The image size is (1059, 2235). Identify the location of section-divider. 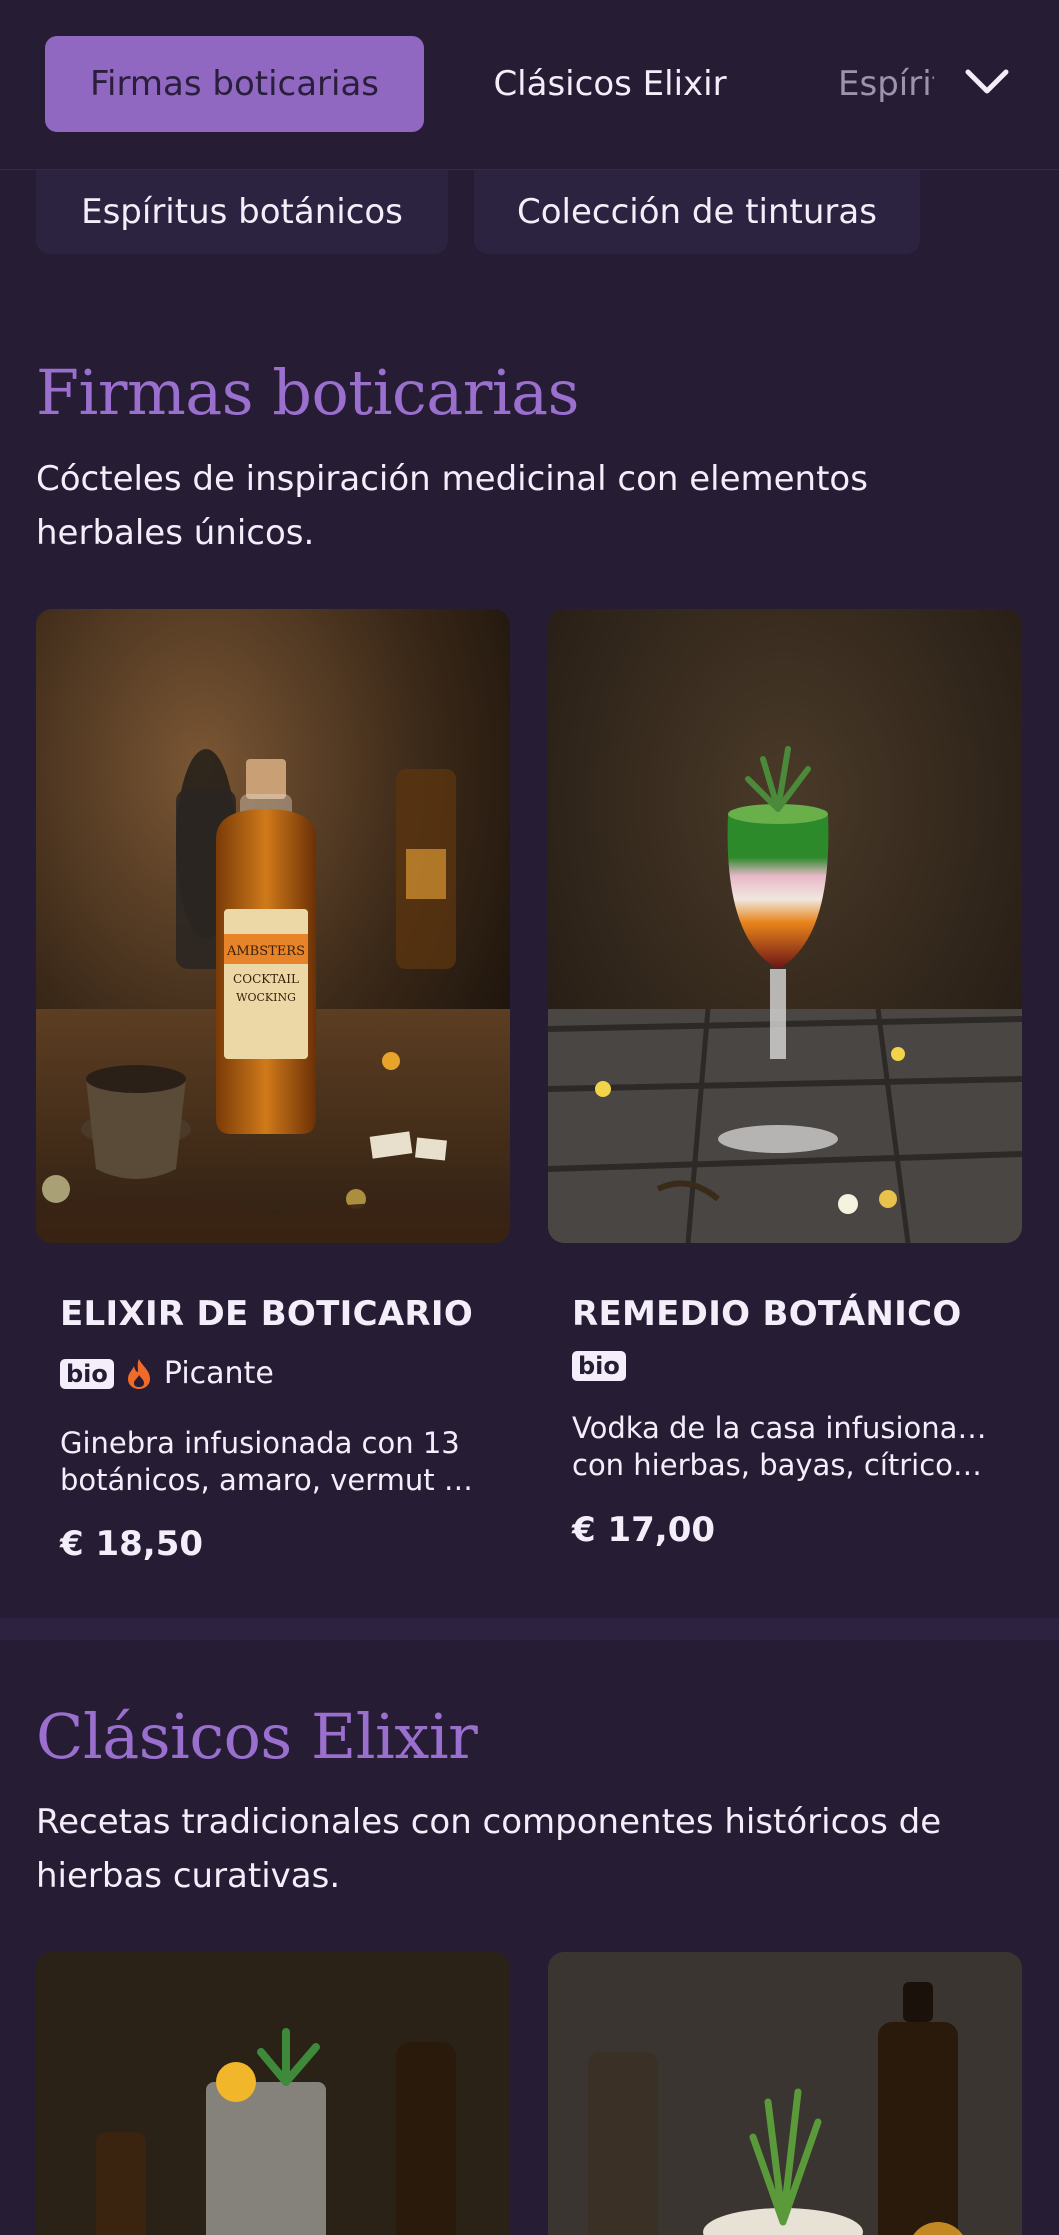
(529, 1629).